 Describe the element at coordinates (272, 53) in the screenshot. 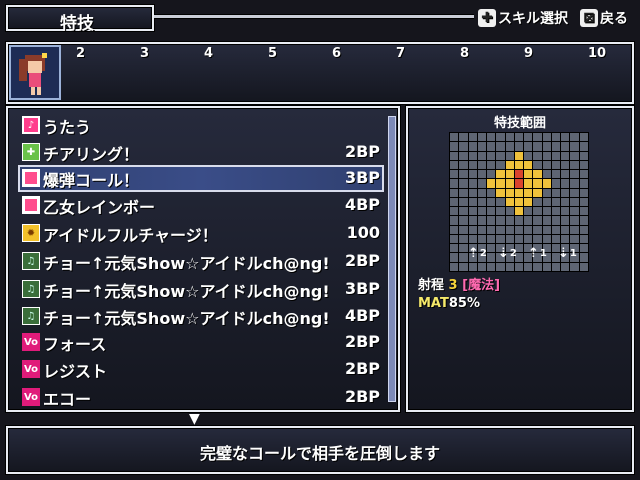

I see `party-slot-5: 5` at that location.